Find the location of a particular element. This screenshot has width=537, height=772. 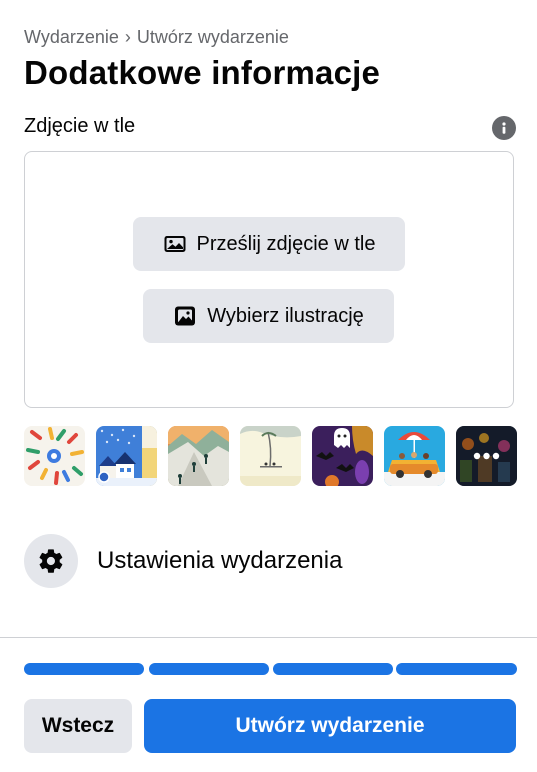

gear-icon is located at coordinates (51, 561).